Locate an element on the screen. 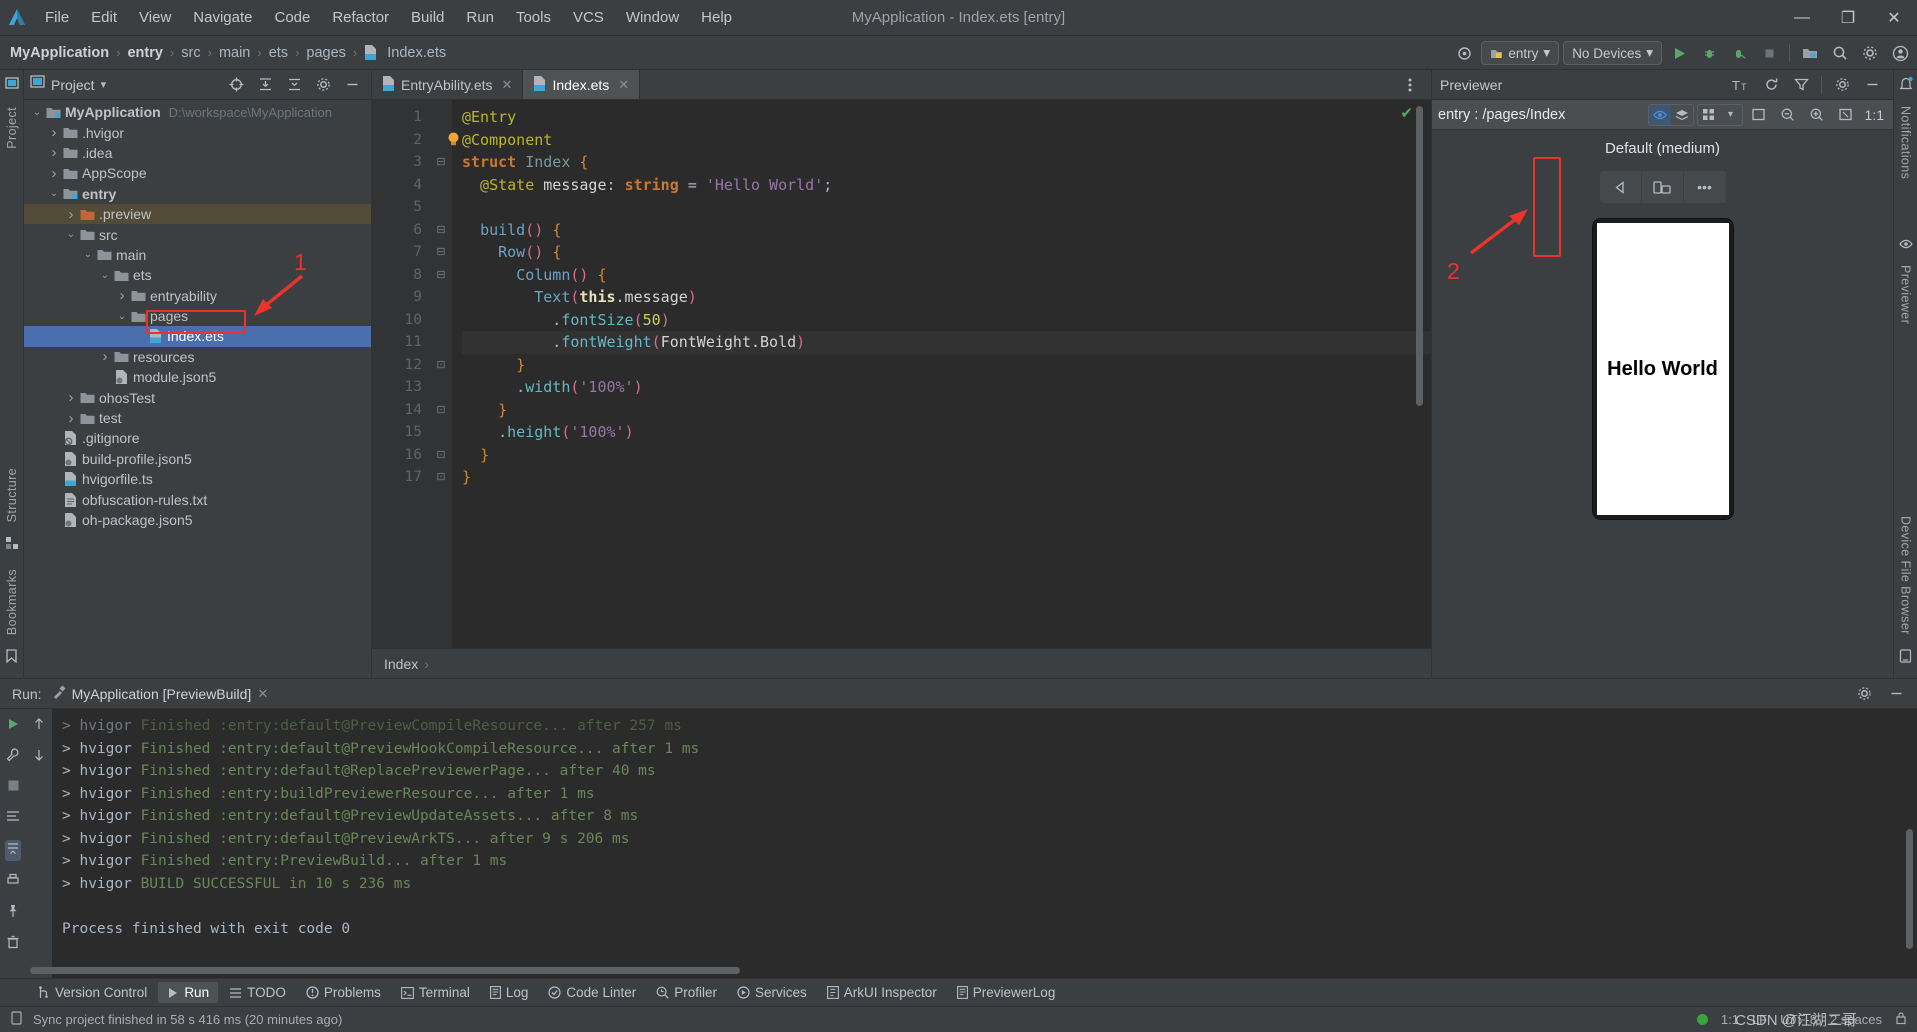 The width and height of the screenshot is (1917, 1032). tree-item-resources: › resources is located at coordinates (197, 357).